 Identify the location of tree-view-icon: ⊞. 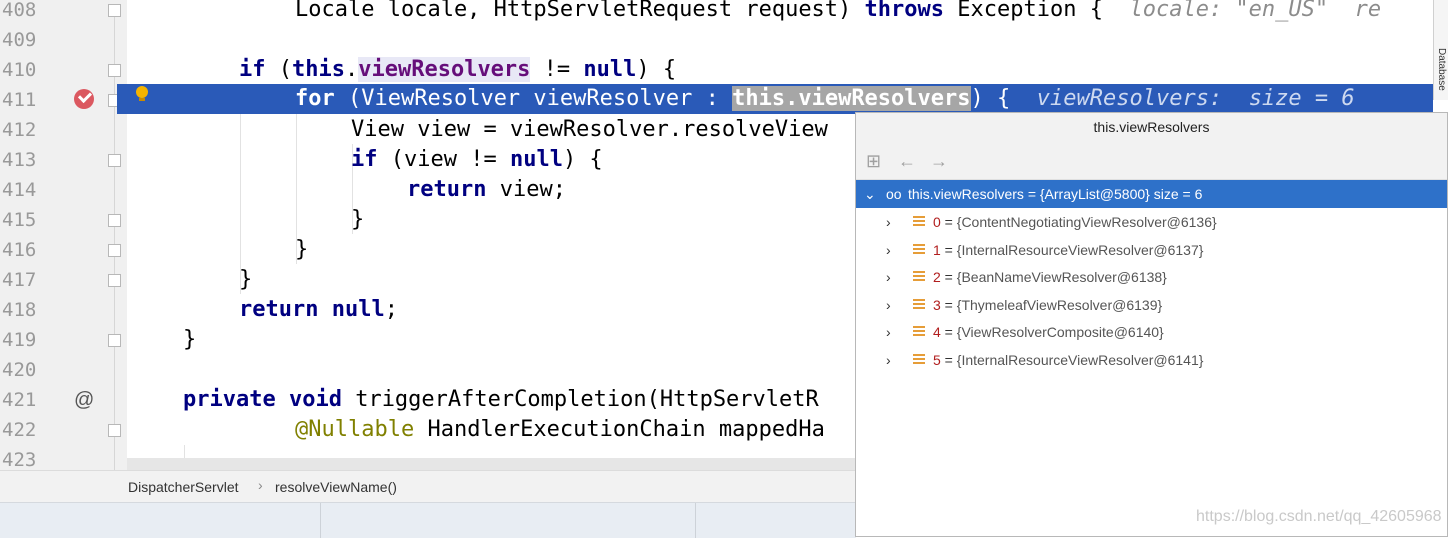
(873, 161).